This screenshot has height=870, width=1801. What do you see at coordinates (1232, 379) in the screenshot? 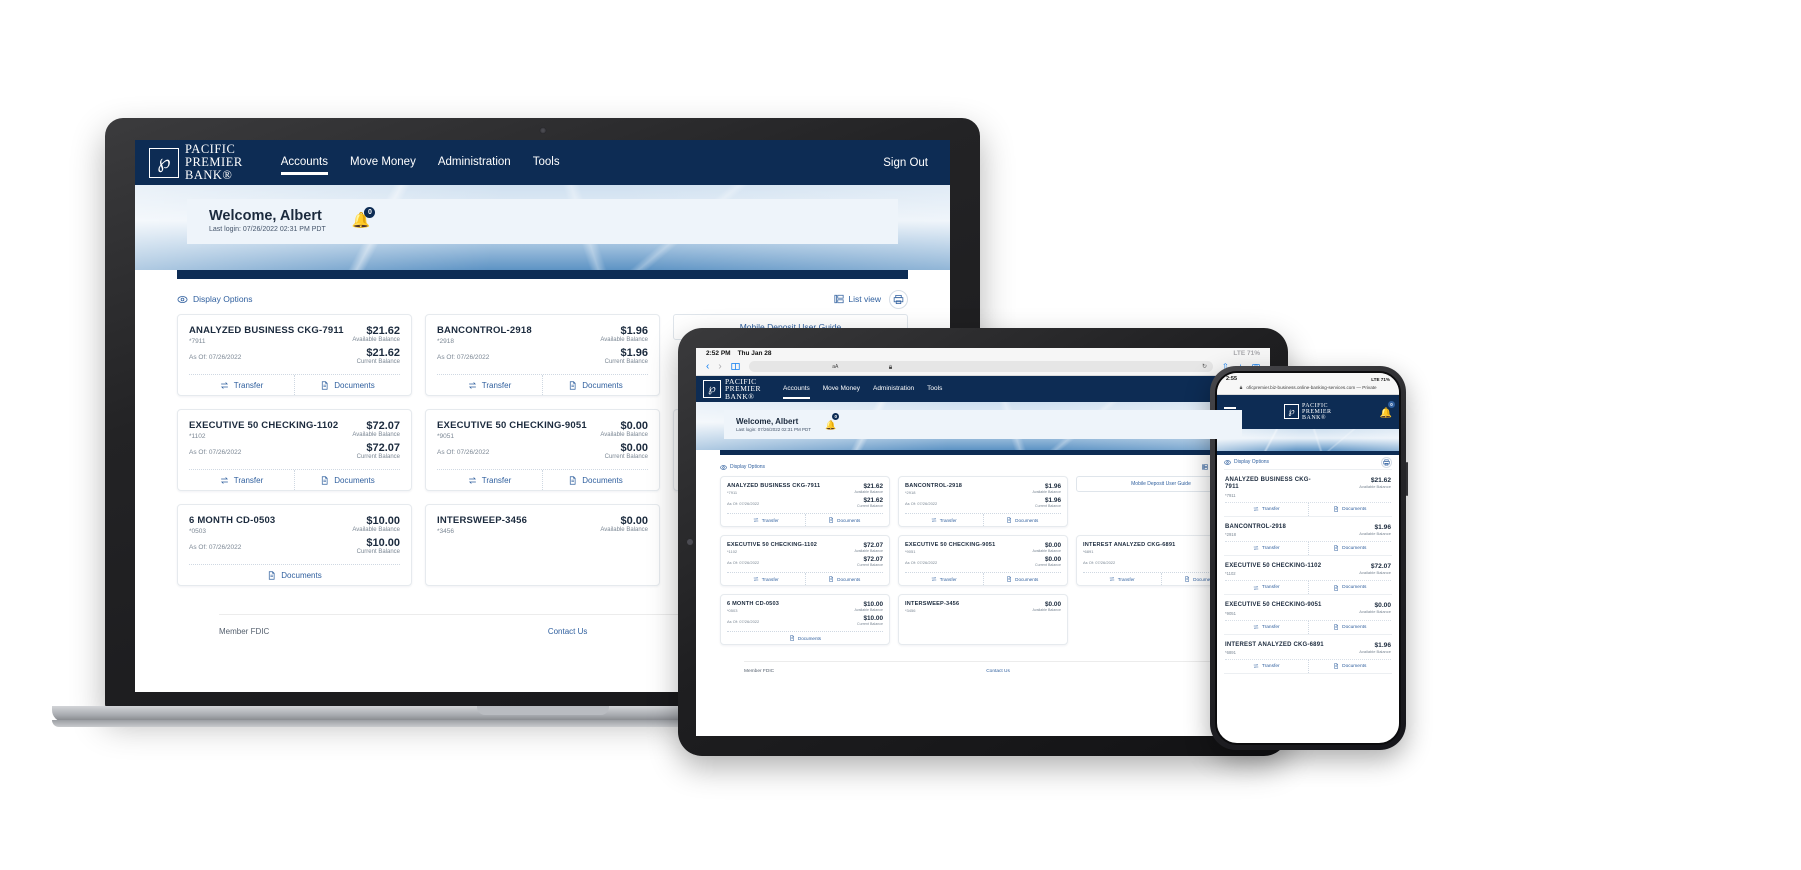
I see `phone-clock: 2:55` at bounding box center [1232, 379].